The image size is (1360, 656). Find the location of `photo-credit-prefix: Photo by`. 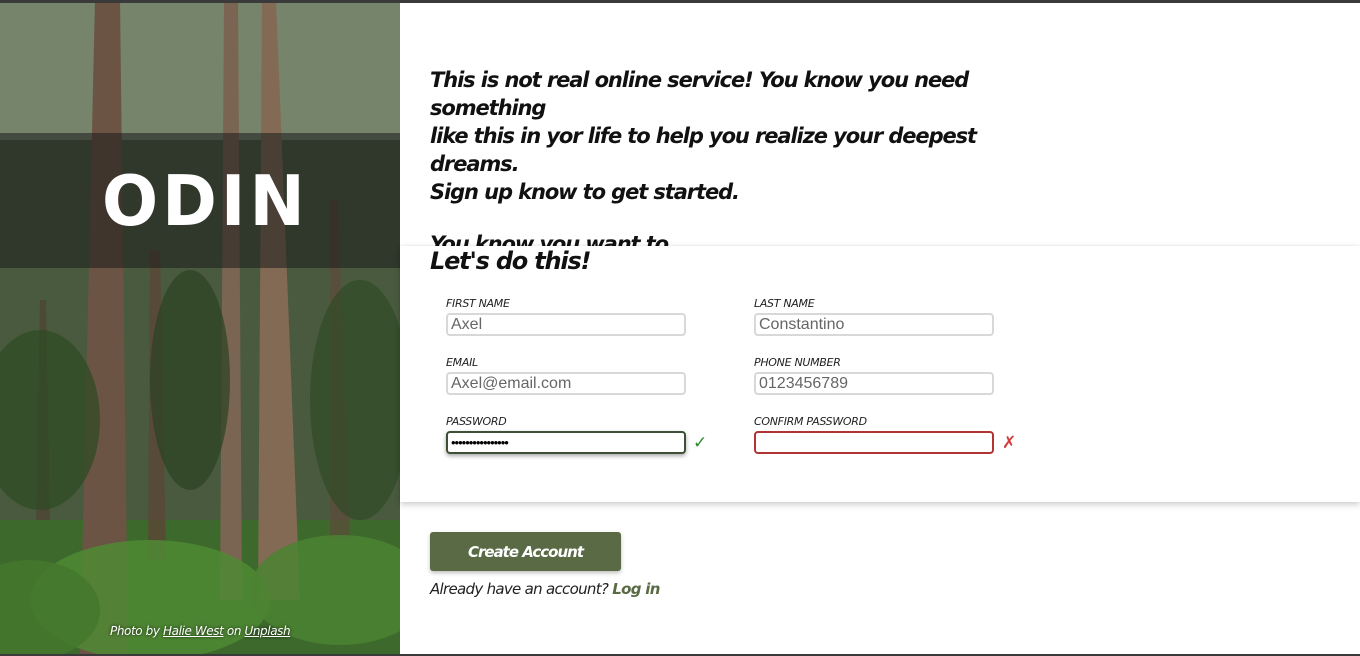

photo-credit-prefix: Photo by is located at coordinates (135, 631).